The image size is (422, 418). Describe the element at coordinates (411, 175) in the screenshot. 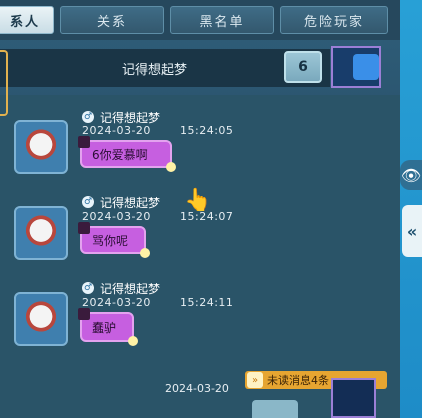

I see `eye-icon: 👁` at that location.